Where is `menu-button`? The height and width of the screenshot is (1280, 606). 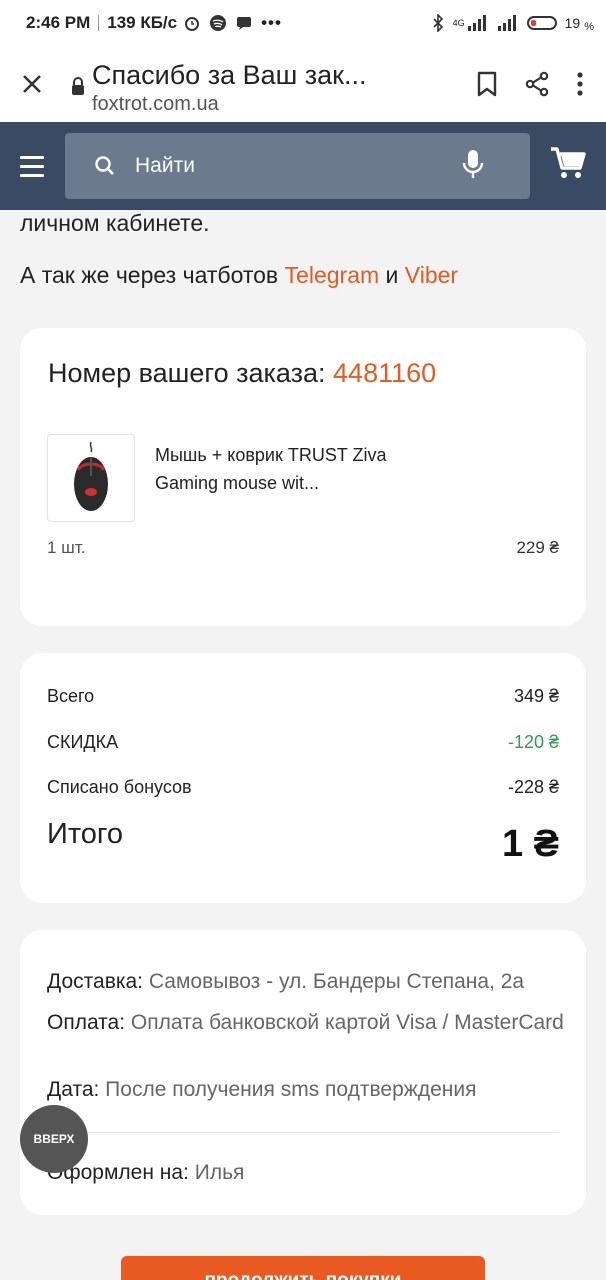 menu-button is located at coordinates (32, 166).